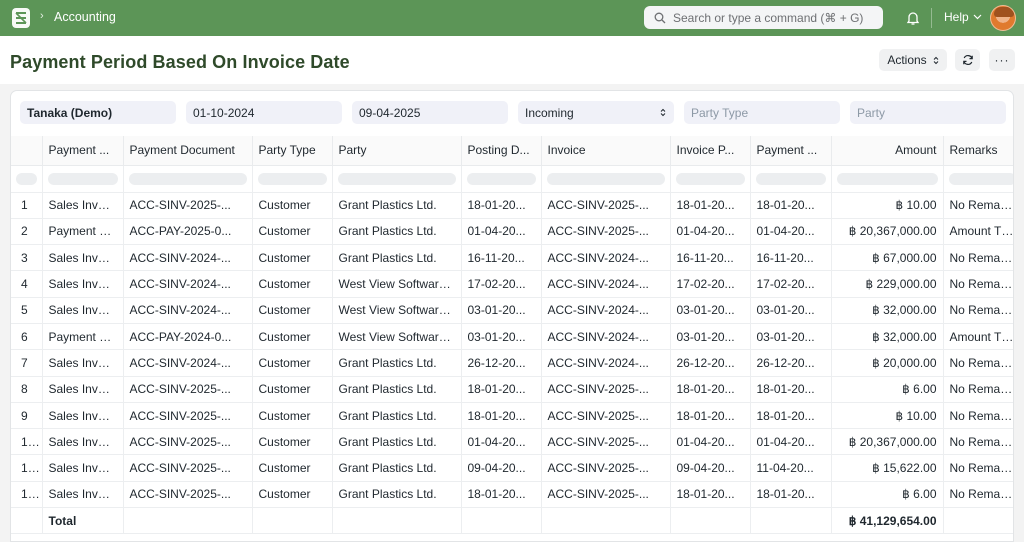 This screenshot has height=542, width=1024. What do you see at coordinates (887, 284) in the screenshot?
I see `table-cell: ฿ 229,000.00` at bounding box center [887, 284].